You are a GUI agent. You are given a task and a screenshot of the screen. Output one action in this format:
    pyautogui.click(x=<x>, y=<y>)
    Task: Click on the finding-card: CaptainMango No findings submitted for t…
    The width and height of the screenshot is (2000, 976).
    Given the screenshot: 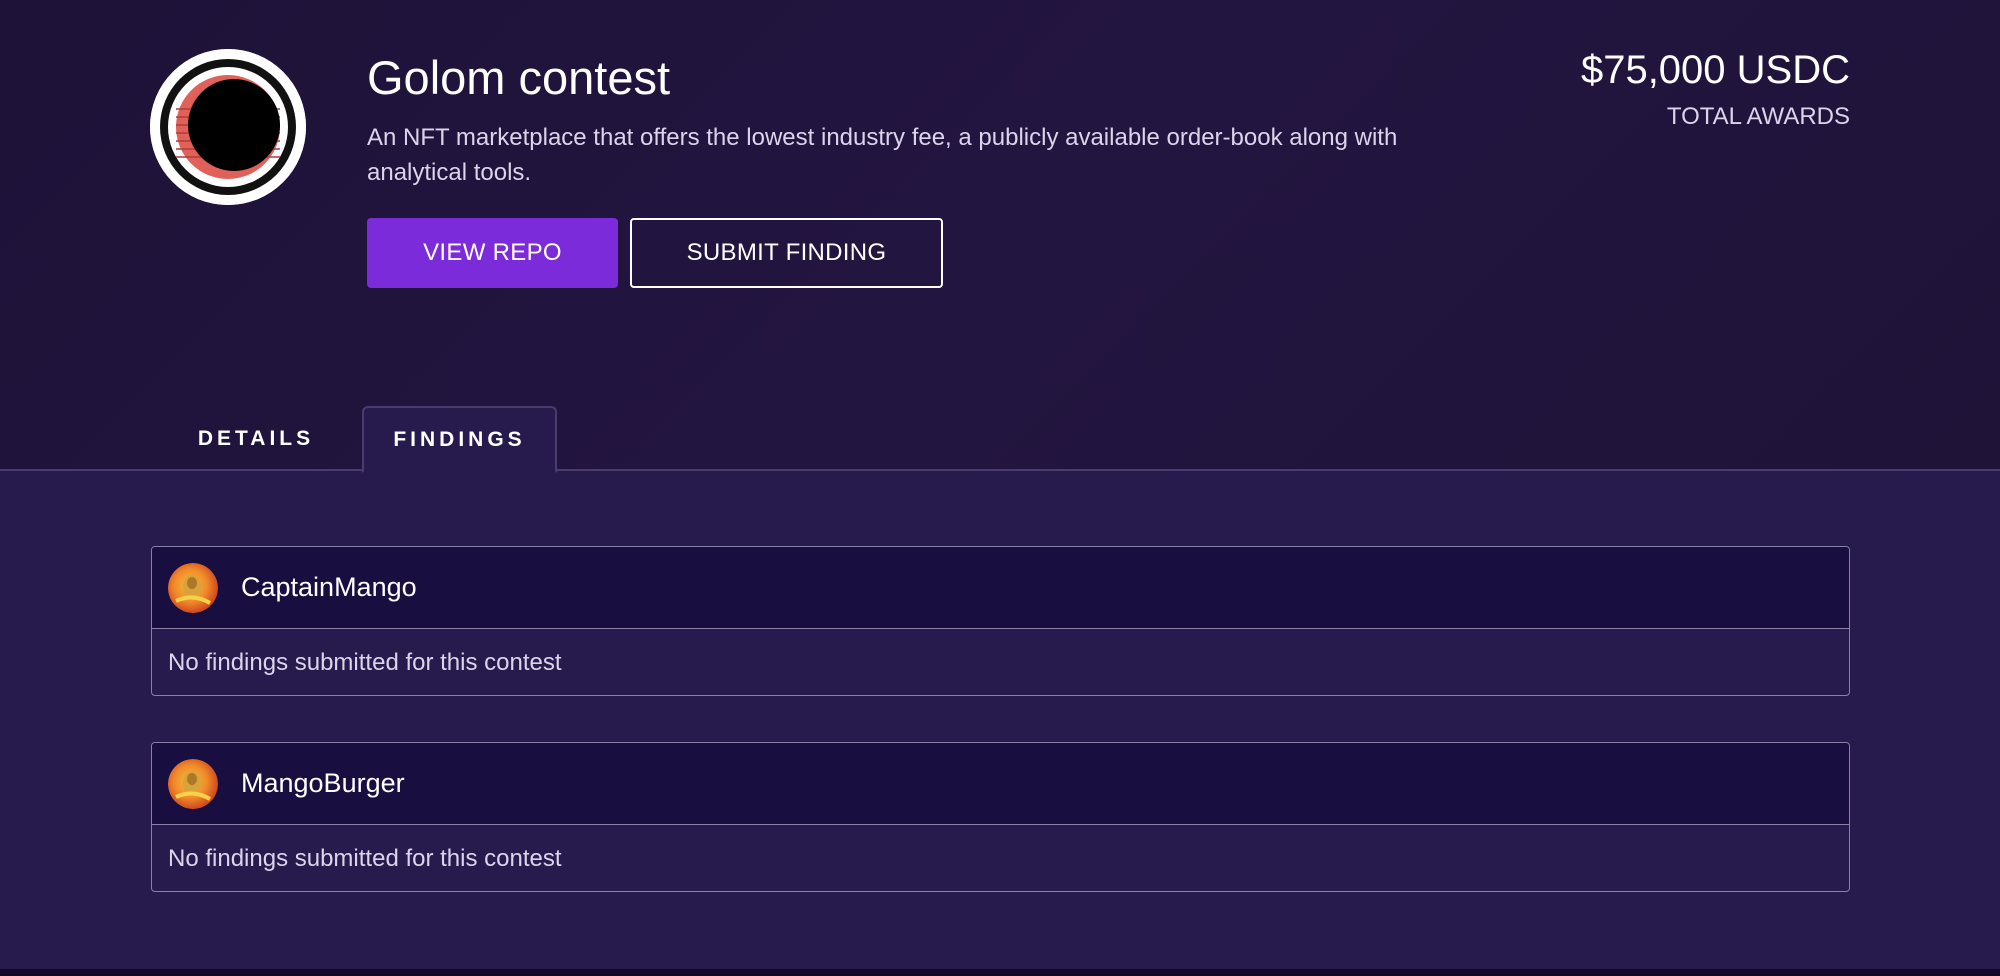 What is the action you would take?
    pyautogui.click(x=1000, y=621)
    